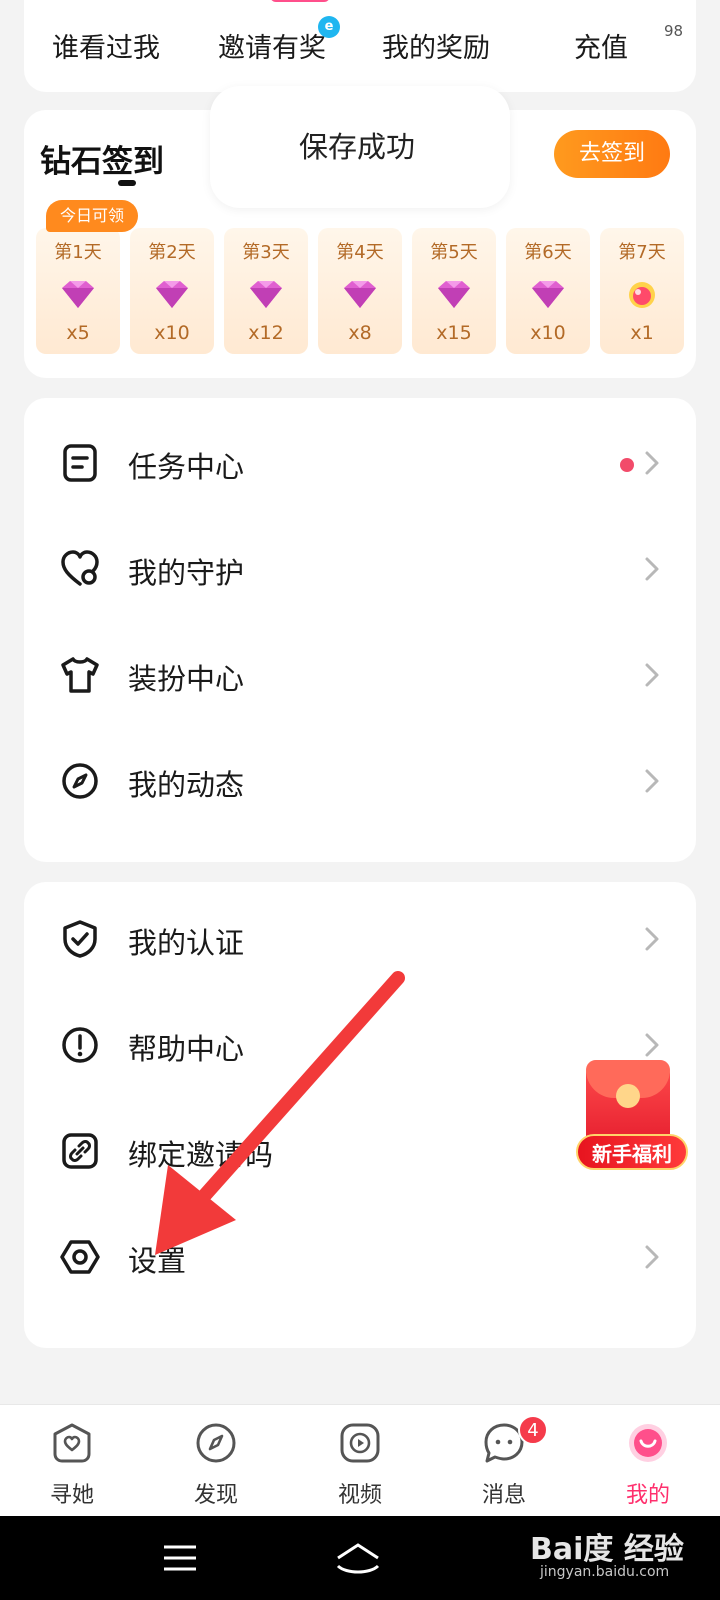 The height and width of the screenshot is (1600, 720). What do you see at coordinates (80, 1151) in the screenshot?
I see `link-icon` at bounding box center [80, 1151].